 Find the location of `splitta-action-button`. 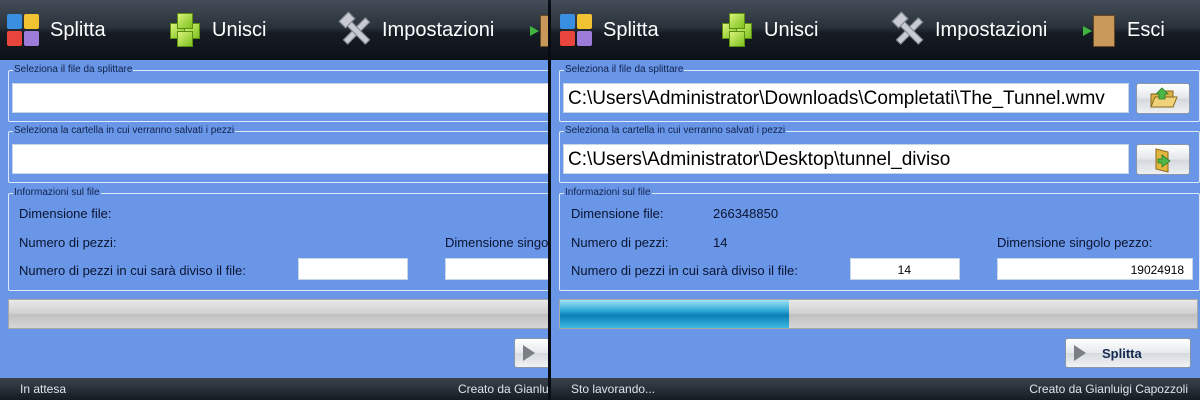

splitta-action-button is located at coordinates (531, 353).